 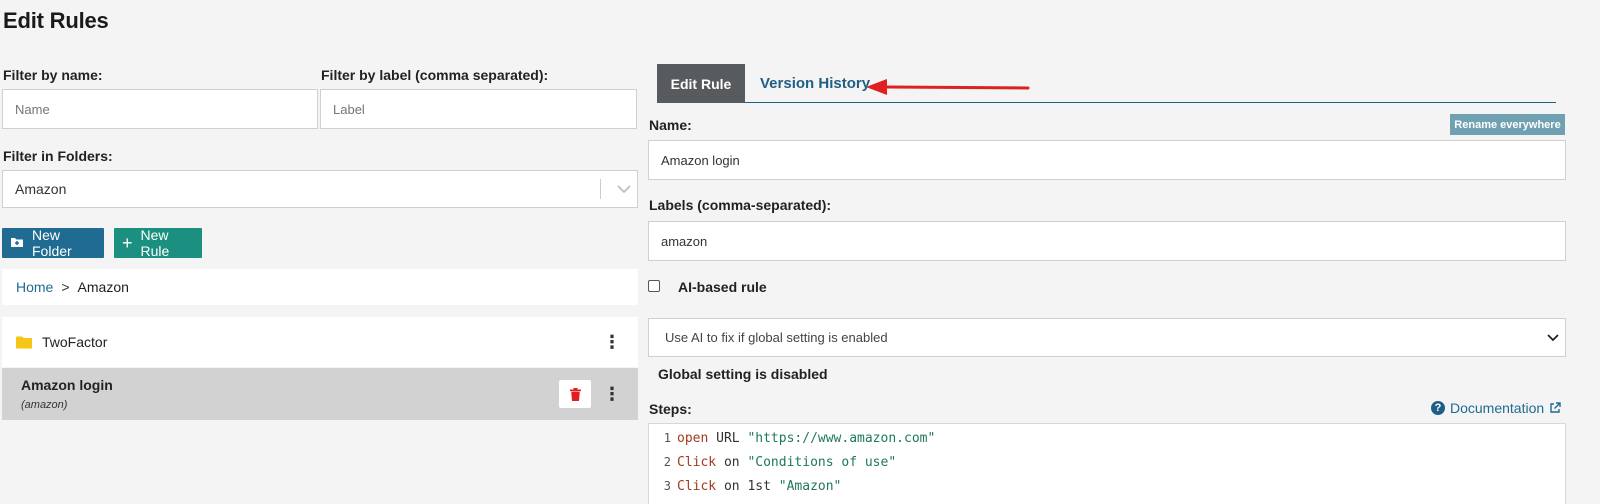 What do you see at coordinates (667, 462) in the screenshot?
I see `line-number: 2` at bounding box center [667, 462].